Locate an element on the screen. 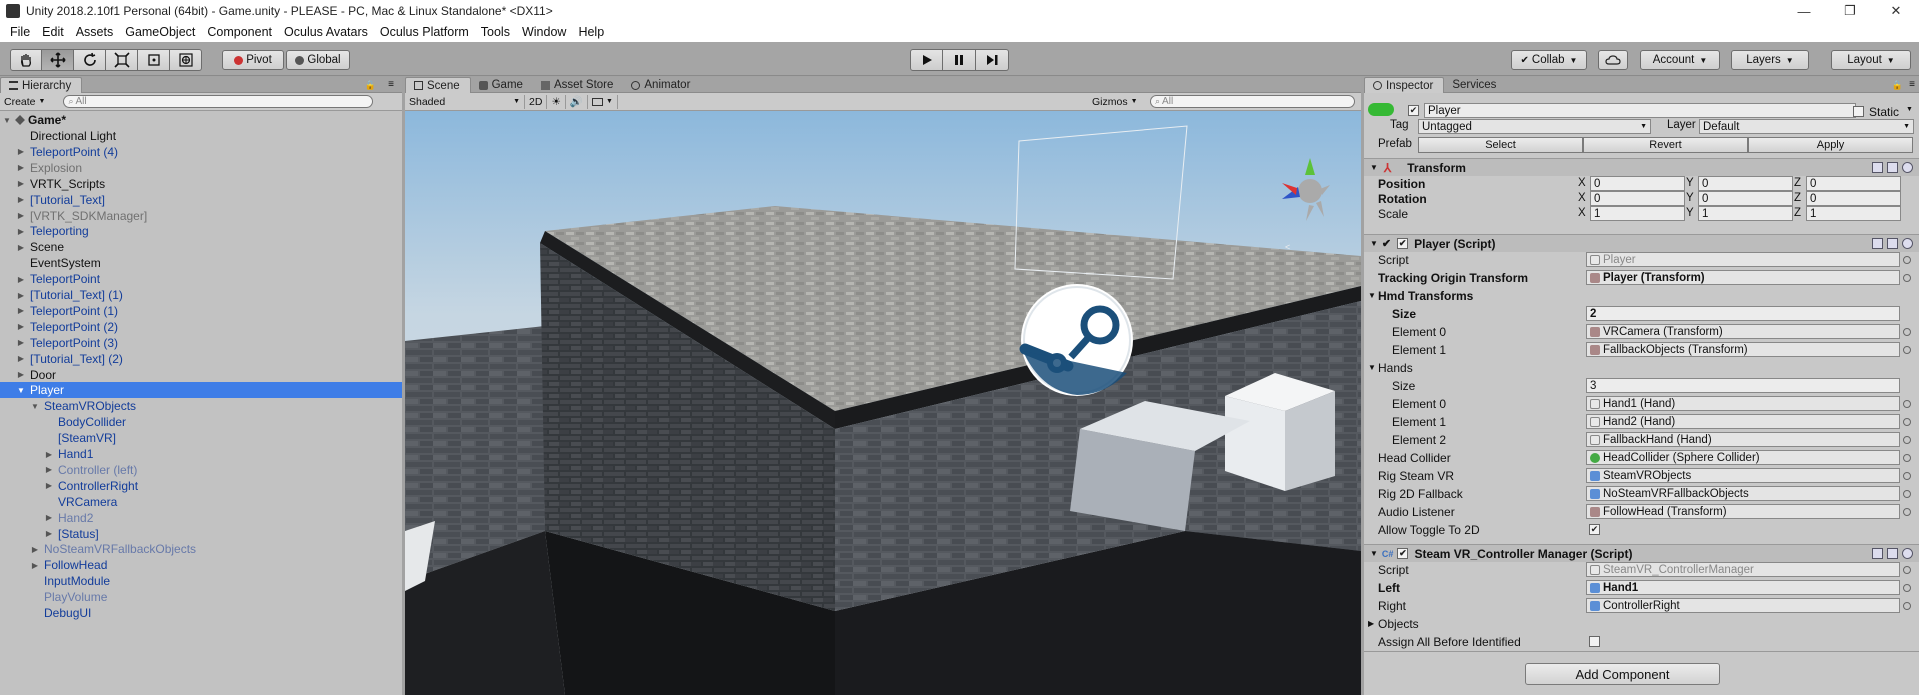 The image size is (1919, 695). player-script-enabled-checkbox: ✔ is located at coordinates (1403, 243).